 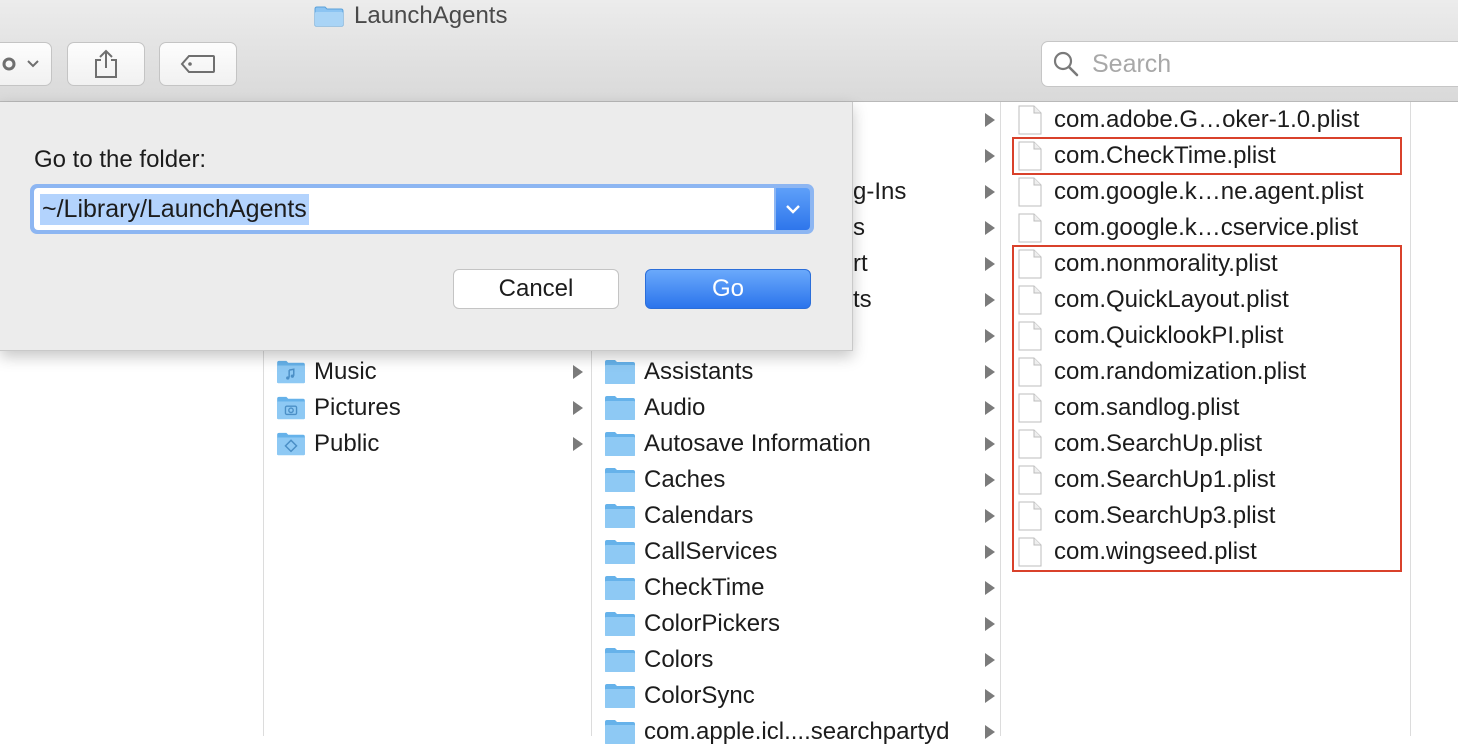 What do you see at coordinates (926, 264) in the screenshot?
I see `list-item: rt` at bounding box center [926, 264].